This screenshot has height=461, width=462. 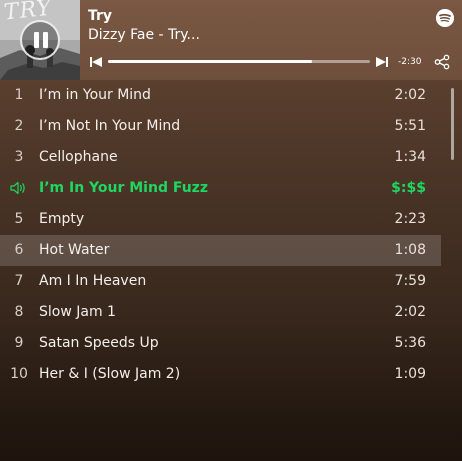 I want to click on track-row: 7 Am I In Heaven 7:59, so click(x=220, y=281).